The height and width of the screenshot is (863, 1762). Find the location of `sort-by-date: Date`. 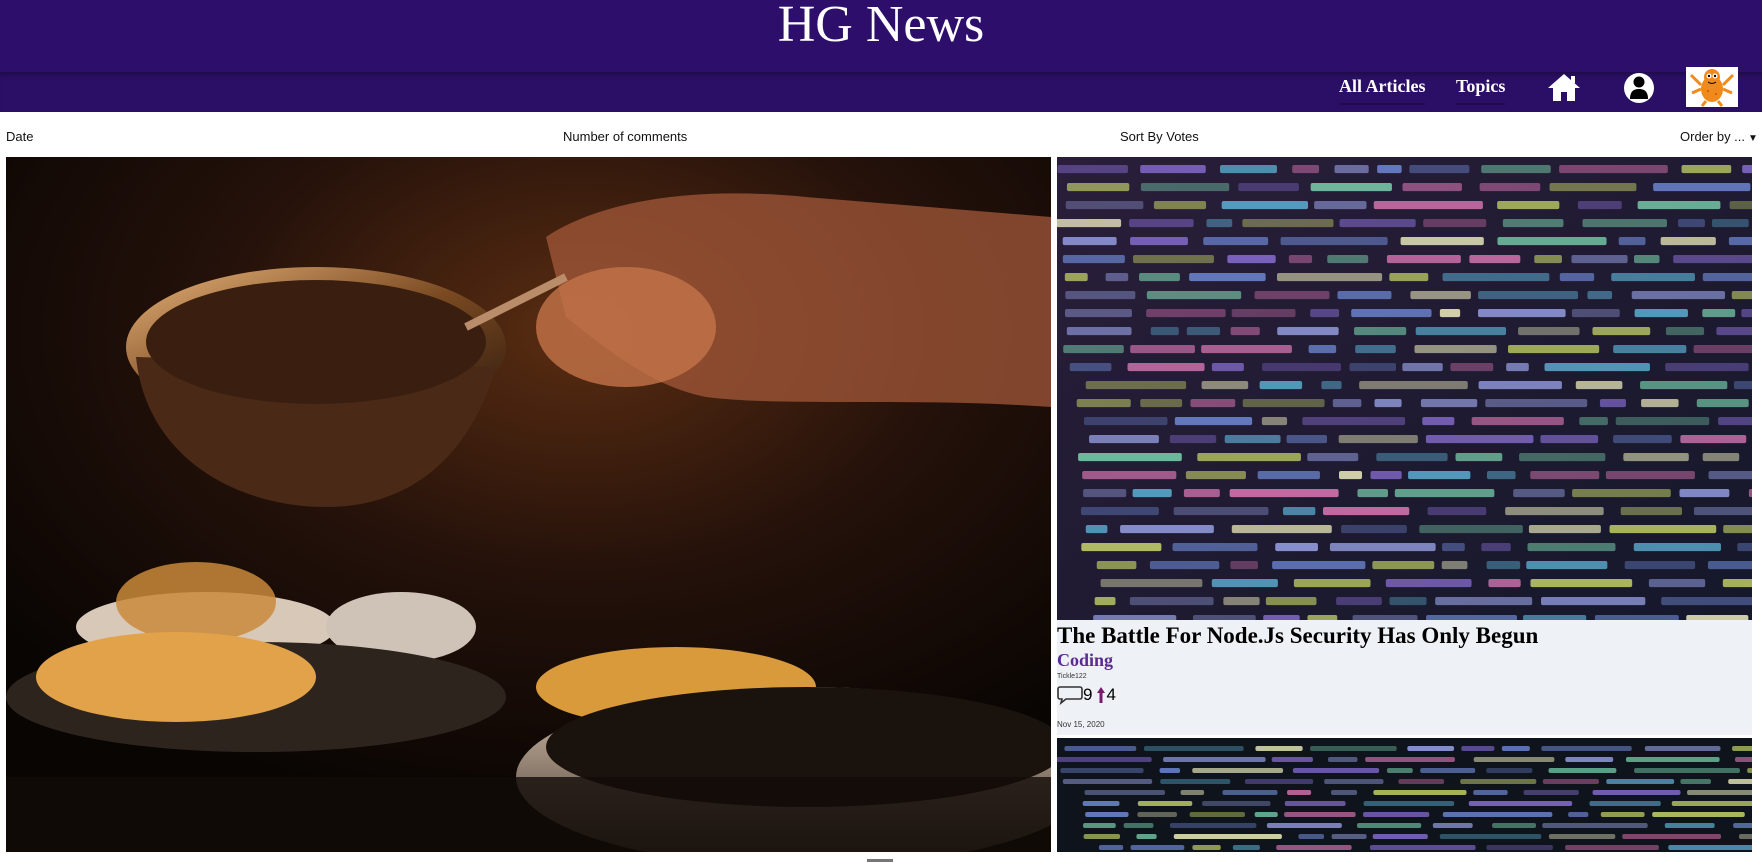

sort-by-date: Date is located at coordinates (19, 136).